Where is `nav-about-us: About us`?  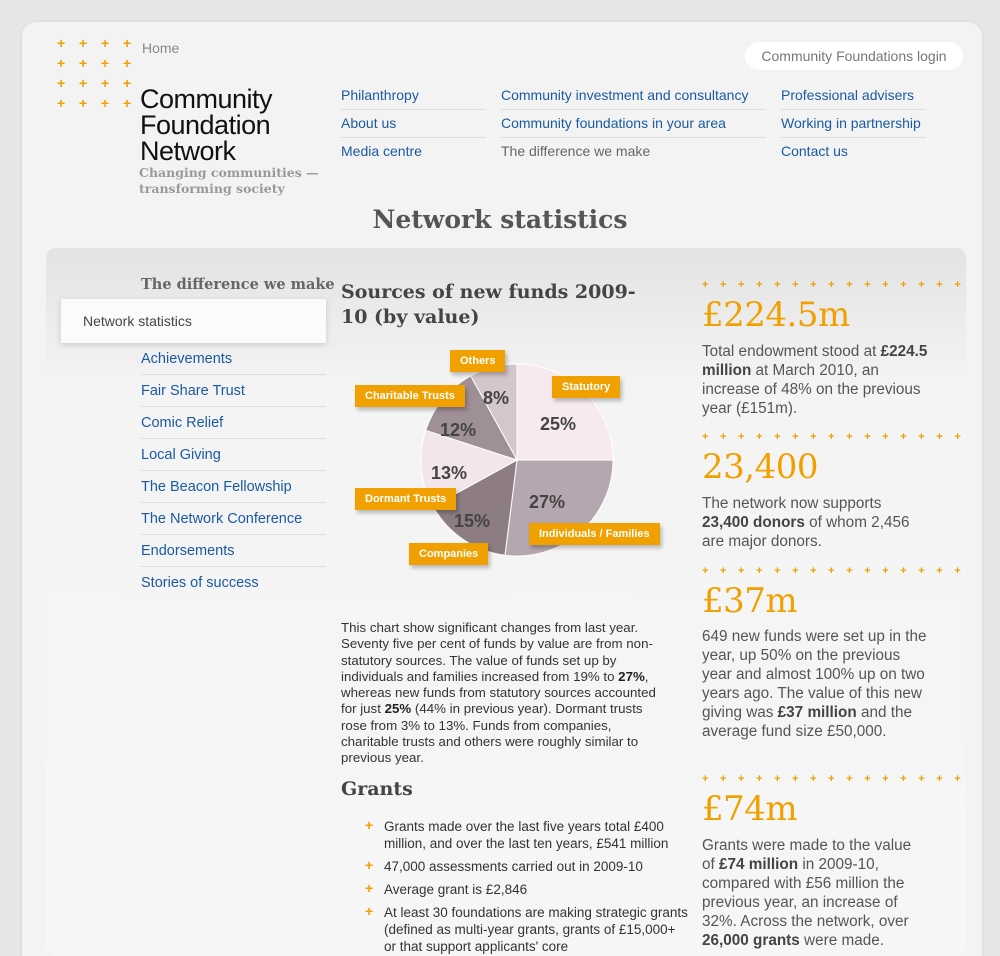
nav-about-us: About us is located at coordinates (413, 124).